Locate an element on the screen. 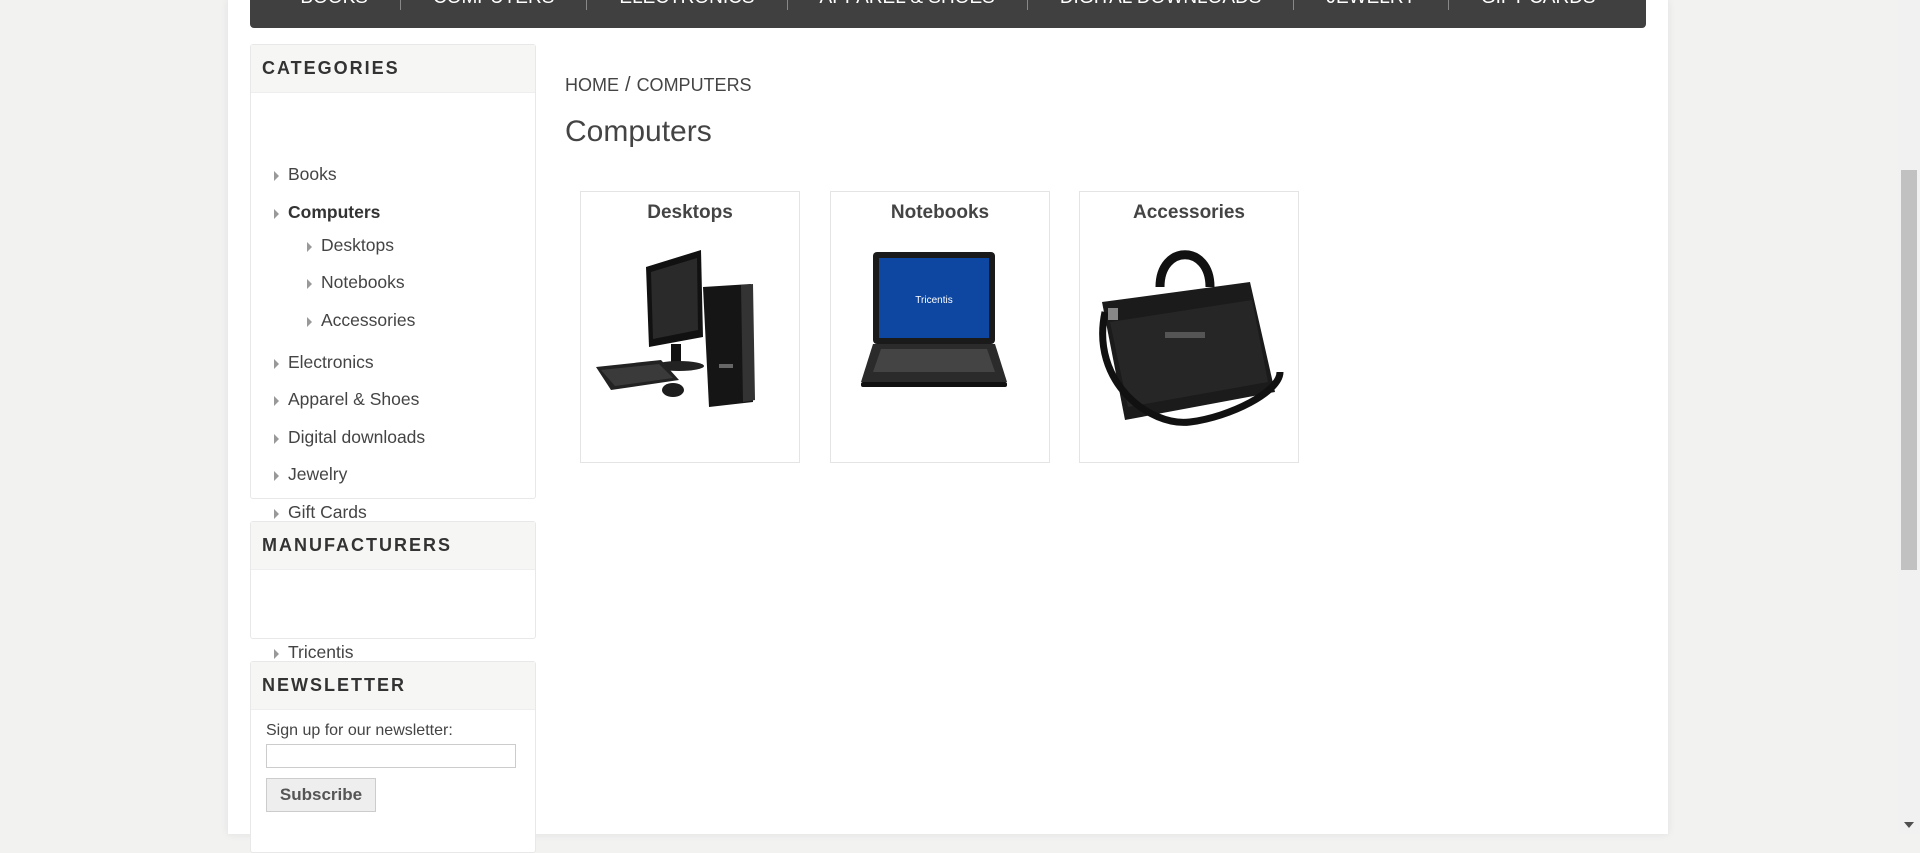 This screenshot has height=853, width=1920. newsletter-title: NEWSLETTER is located at coordinates (393, 686).